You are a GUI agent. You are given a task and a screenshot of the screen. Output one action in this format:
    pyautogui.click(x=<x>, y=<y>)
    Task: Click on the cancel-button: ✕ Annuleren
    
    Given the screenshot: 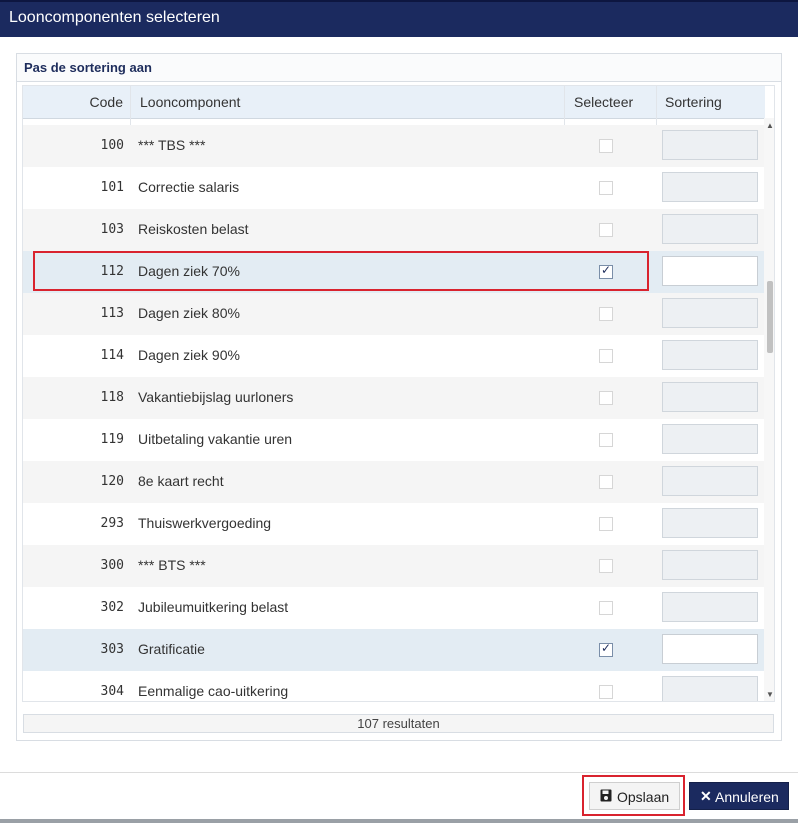 What is the action you would take?
    pyautogui.click(x=739, y=796)
    